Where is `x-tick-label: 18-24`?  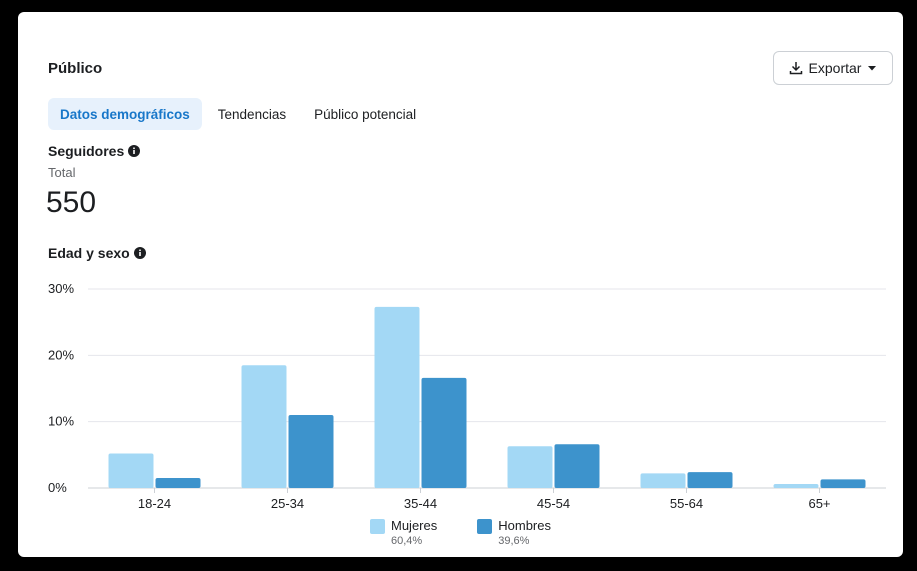 x-tick-label: 18-24 is located at coordinates (154, 503).